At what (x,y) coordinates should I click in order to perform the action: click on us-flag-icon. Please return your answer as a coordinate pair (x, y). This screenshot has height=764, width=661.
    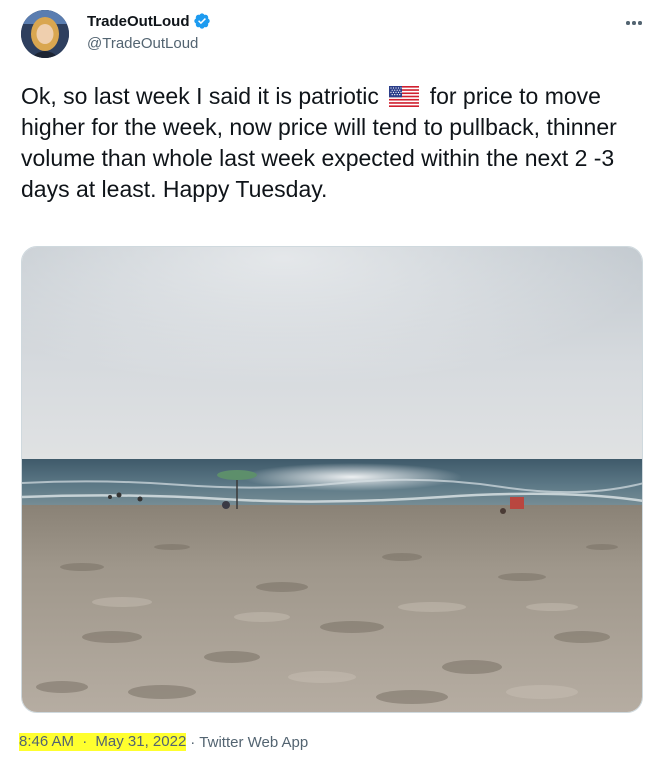
    Looking at the image, I should click on (404, 95).